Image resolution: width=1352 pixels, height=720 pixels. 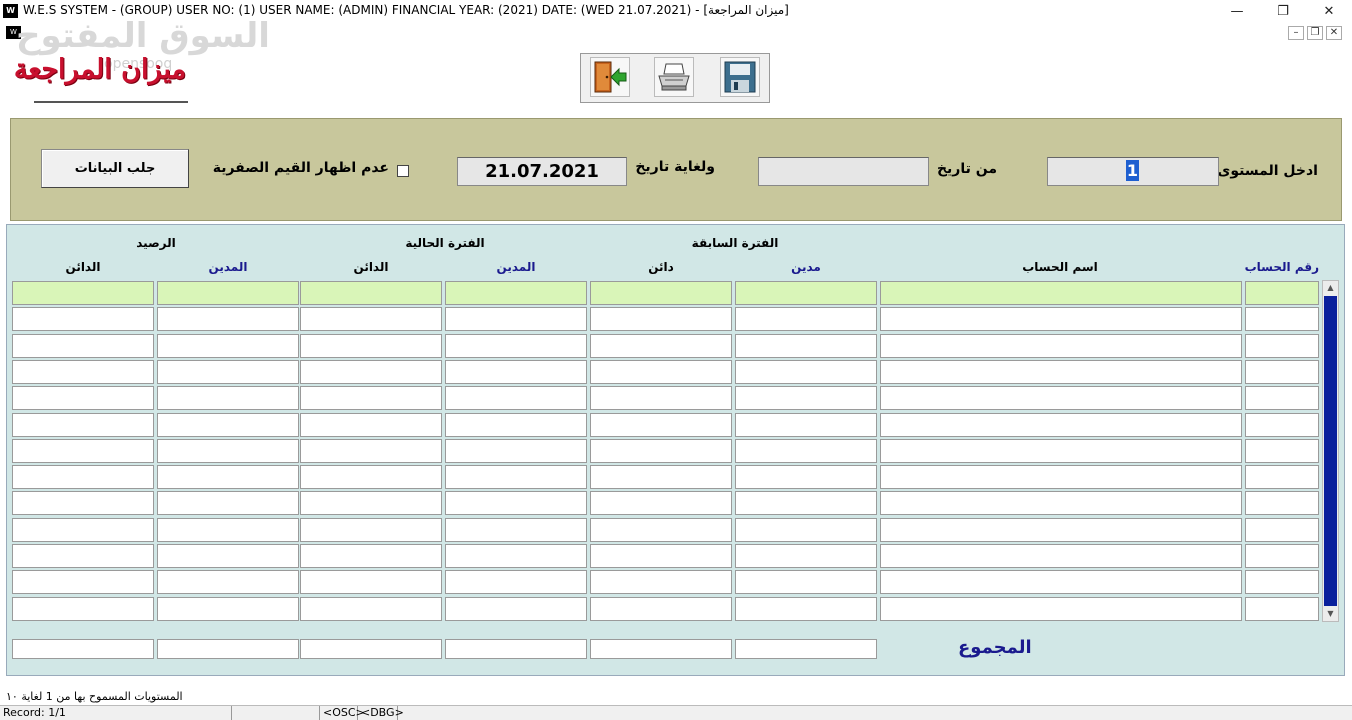 I want to click on fetch-data-button: جلب البيانات, so click(x=115, y=168).